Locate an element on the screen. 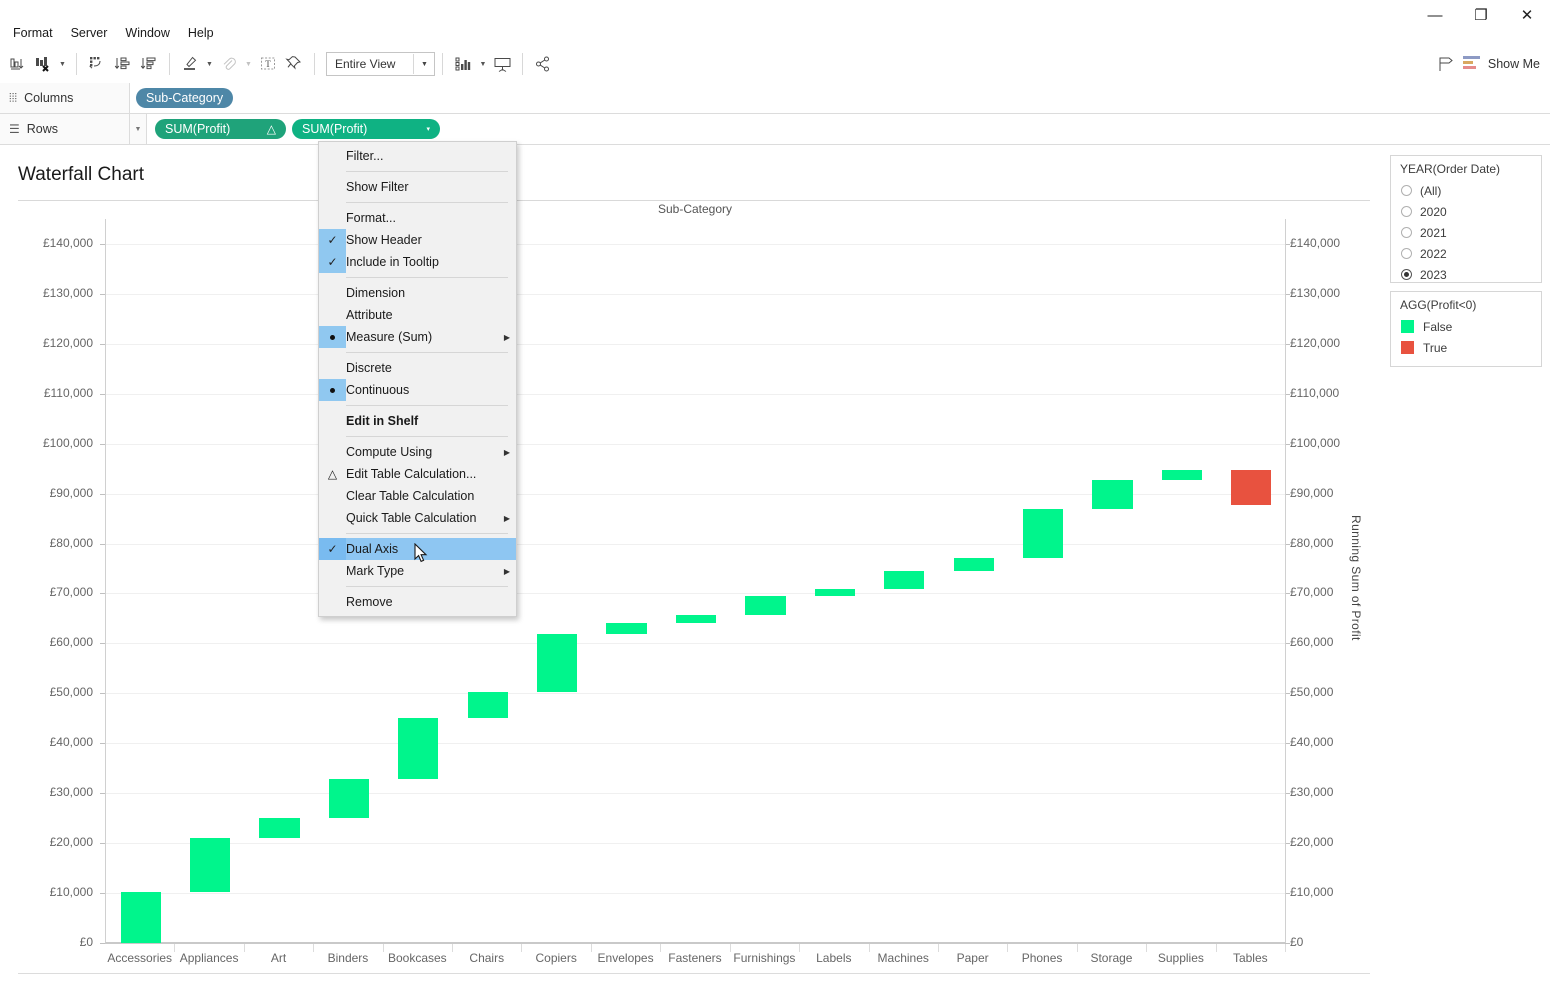 This screenshot has height=983, width=1550. y-axis-tick-label-left: £0 is located at coordinates (86, 942).